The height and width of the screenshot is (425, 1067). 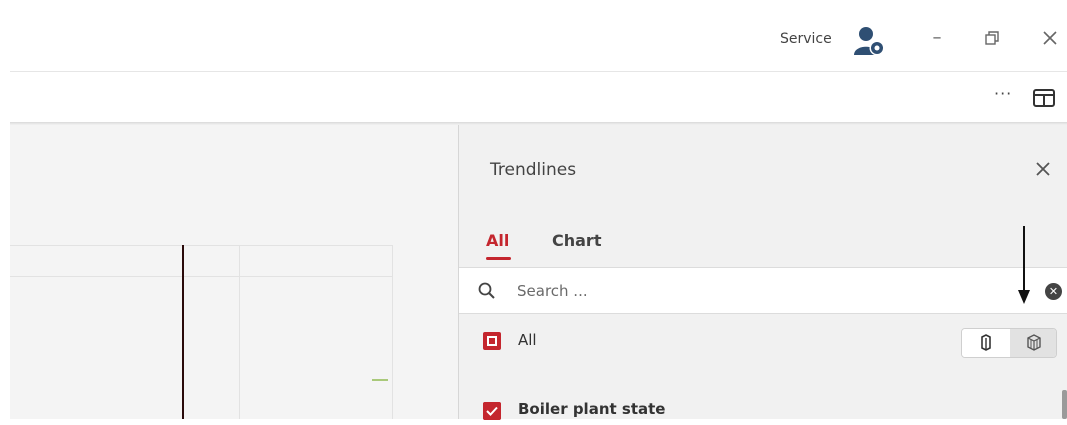 What do you see at coordinates (1044, 98) in the screenshot?
I see `panel-toggle-icon` at bounding box center [1044, 98].